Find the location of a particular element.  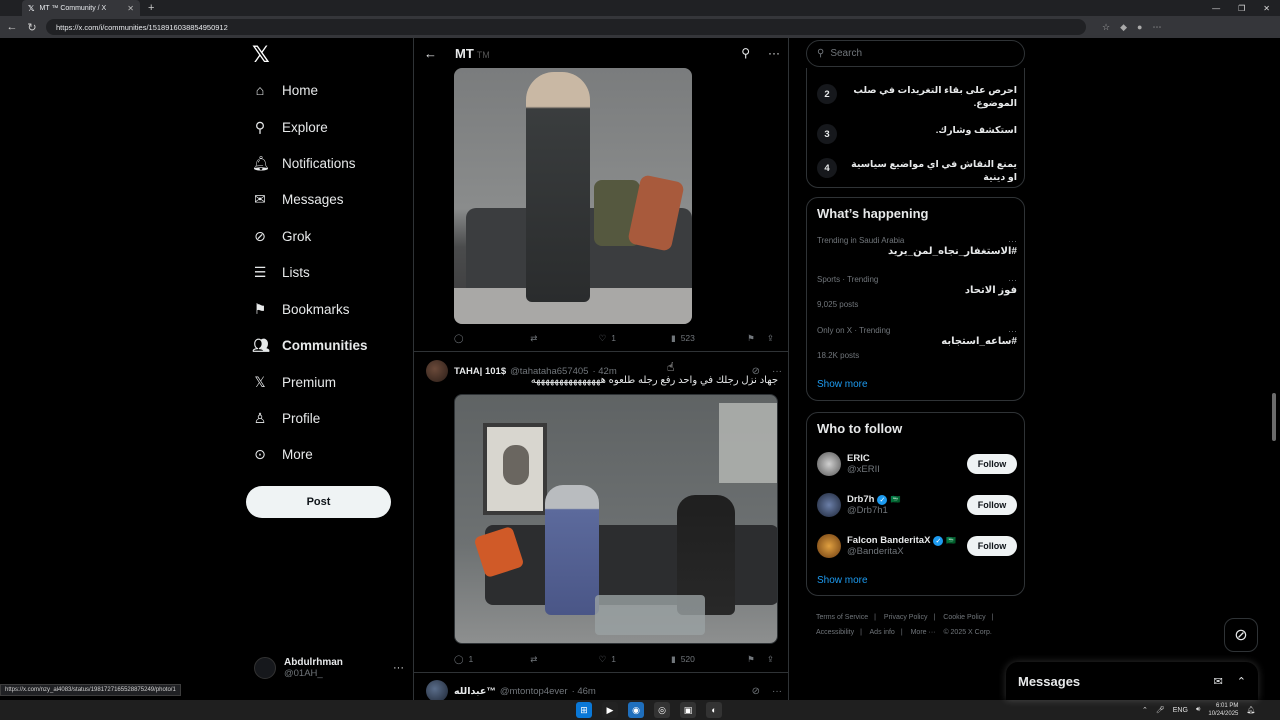

extensions-icon: ◆ is located at coordinates (1123, 27).